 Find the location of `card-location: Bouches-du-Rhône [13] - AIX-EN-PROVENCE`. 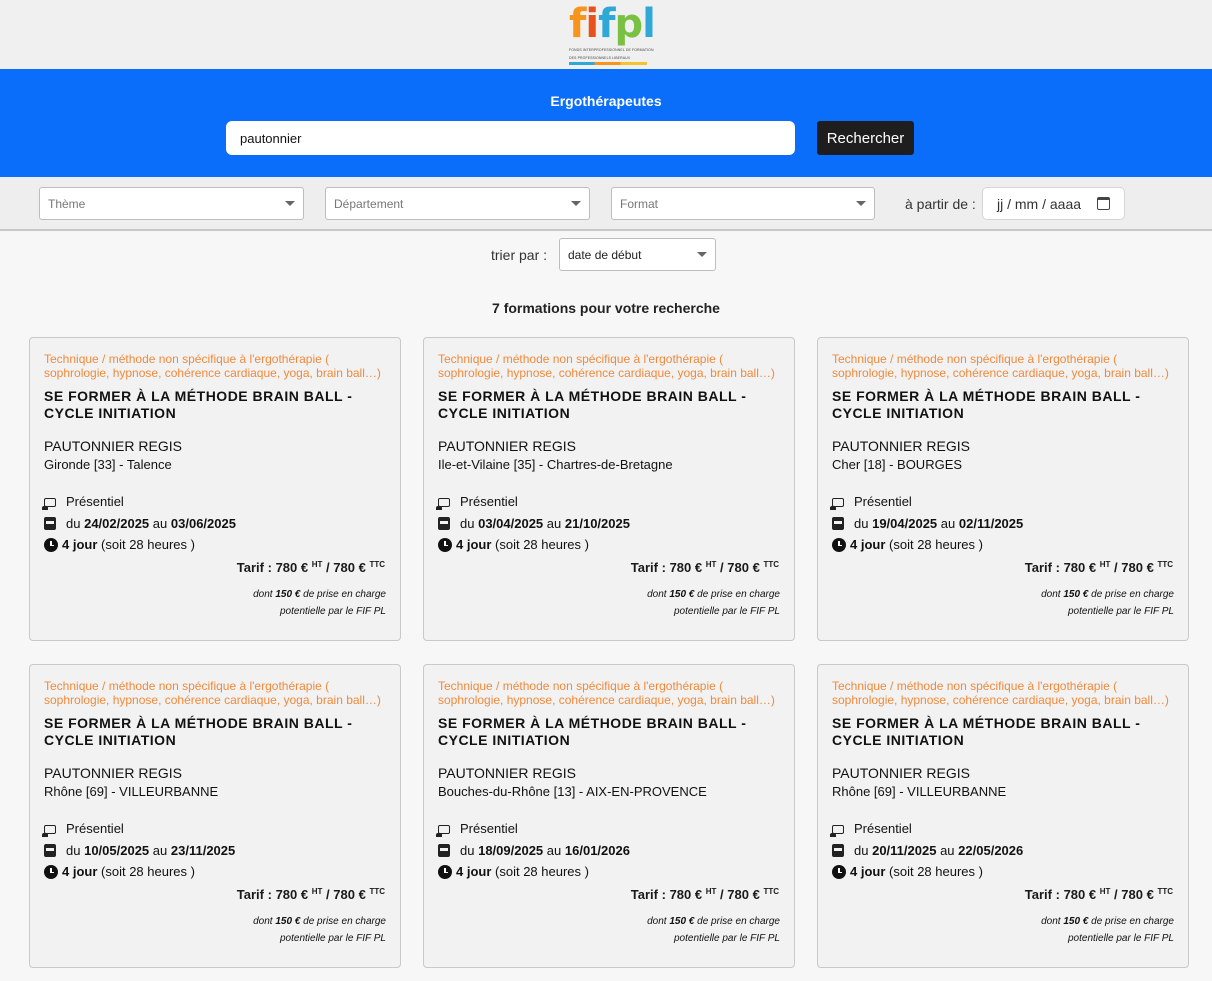

card-location: Bouches-du-Rhône [13] - AIX-EN-PROVENCE is located at coordinates (572, 791).